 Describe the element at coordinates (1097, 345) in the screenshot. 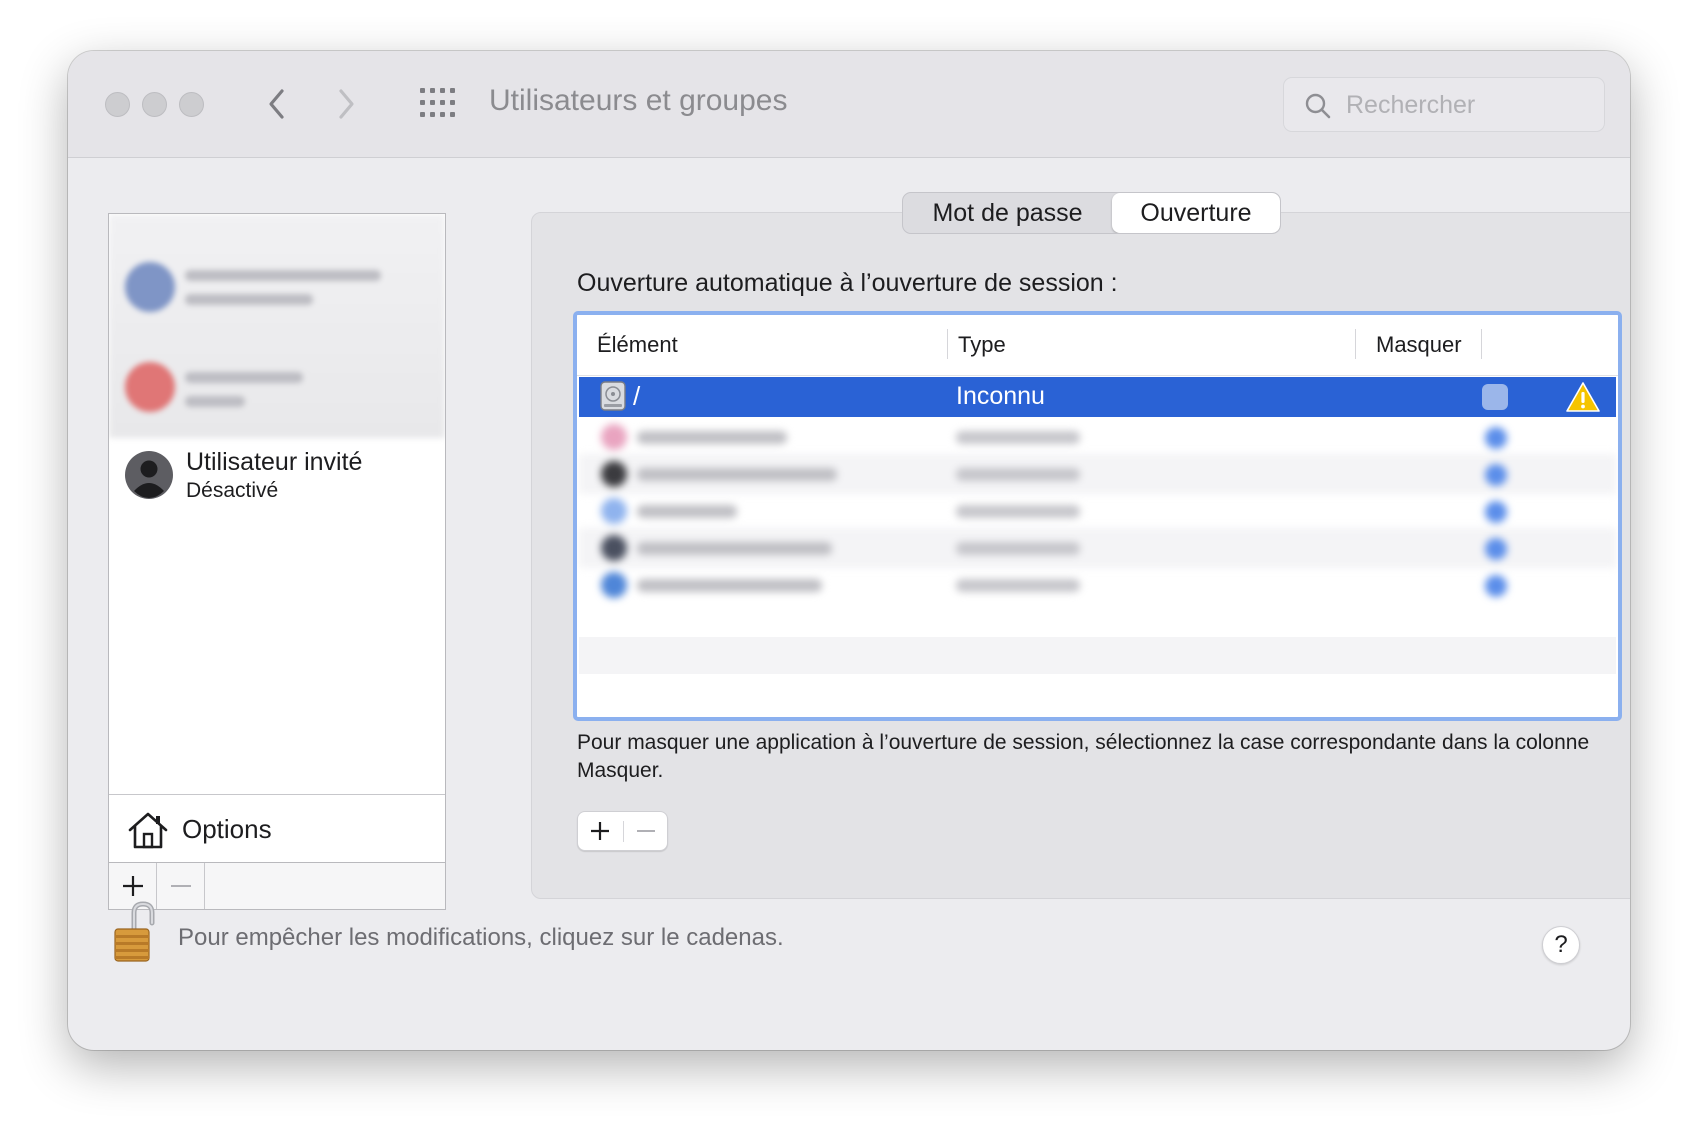

I see `table-header: Élément Type Masquer` at that location.